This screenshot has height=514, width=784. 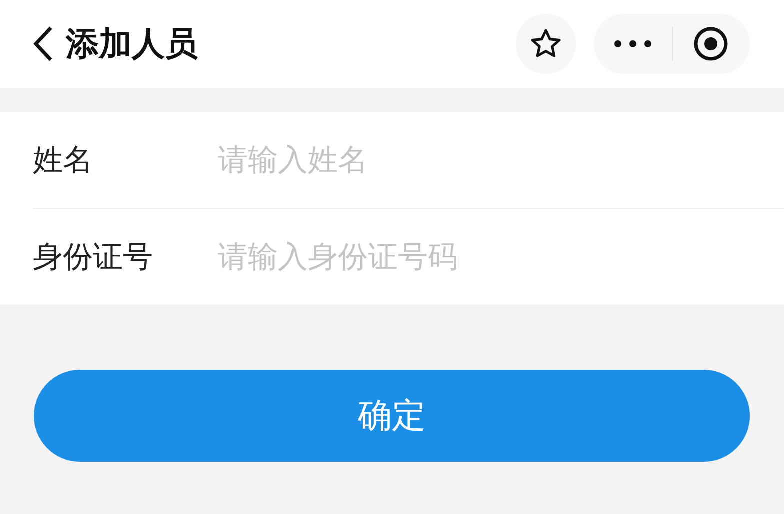 What do you see at coordinates (501, 257) in the screenshot?
I see `input-field: 请输入身份证号码` at bounding box center [501, 257].